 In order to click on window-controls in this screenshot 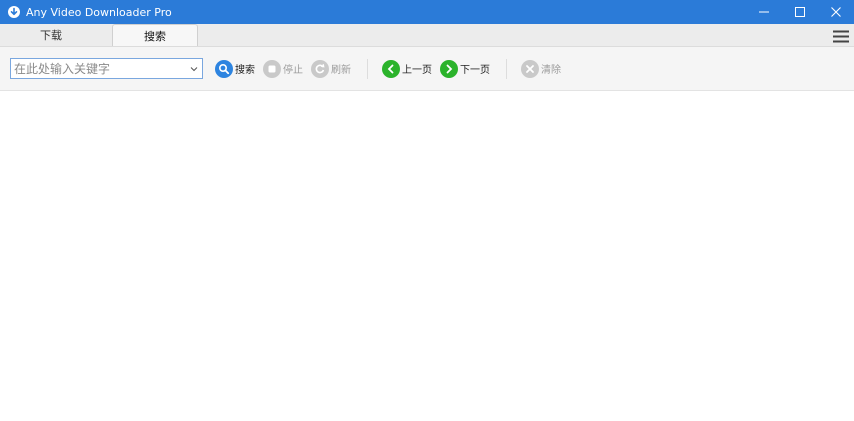, I will do `click(800, 12)`.